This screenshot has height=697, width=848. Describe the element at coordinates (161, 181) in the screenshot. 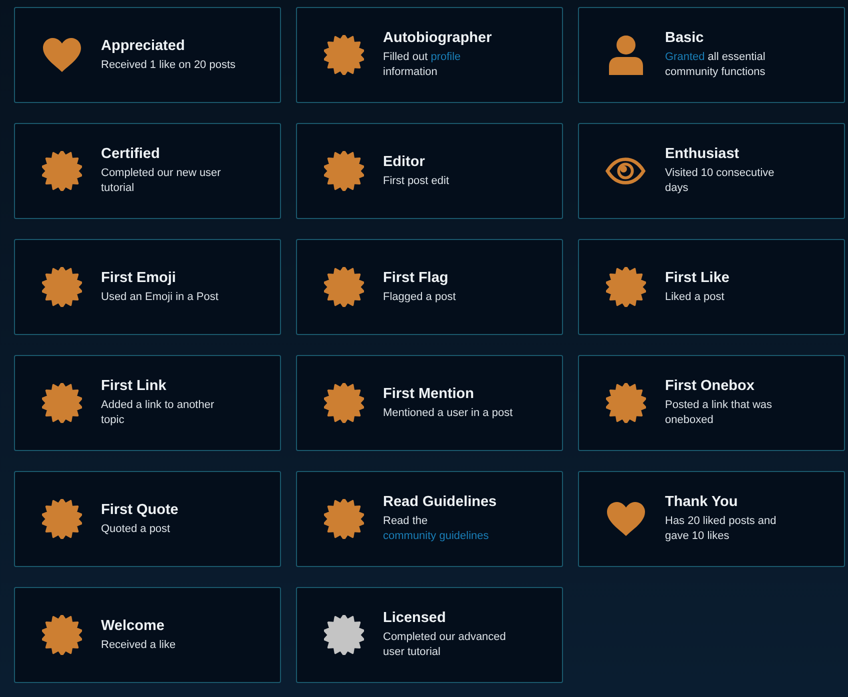

I see `badge-description: Completed our new user tutorial` at that location.